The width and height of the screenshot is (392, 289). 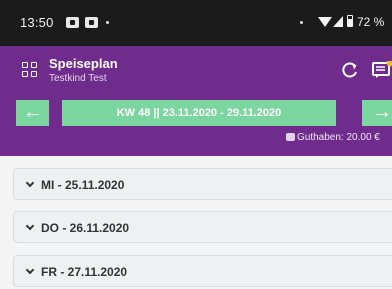 What do you see at coordinates (350, 70) in the screenshot?
I see `refresh-icon` at bounding box center [350, 70].